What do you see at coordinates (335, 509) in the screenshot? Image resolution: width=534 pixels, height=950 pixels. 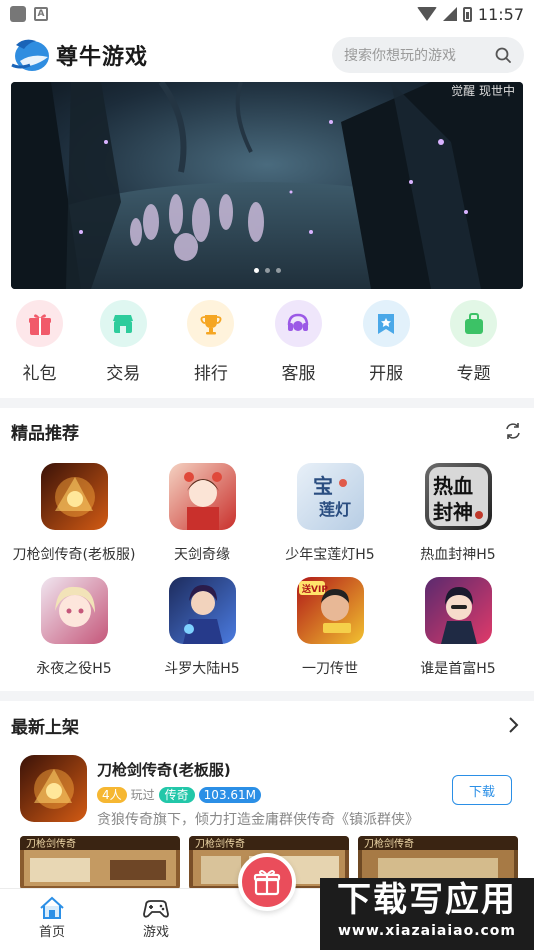 I see `svg-text: 莲灯` at bounding box center [335, 509].